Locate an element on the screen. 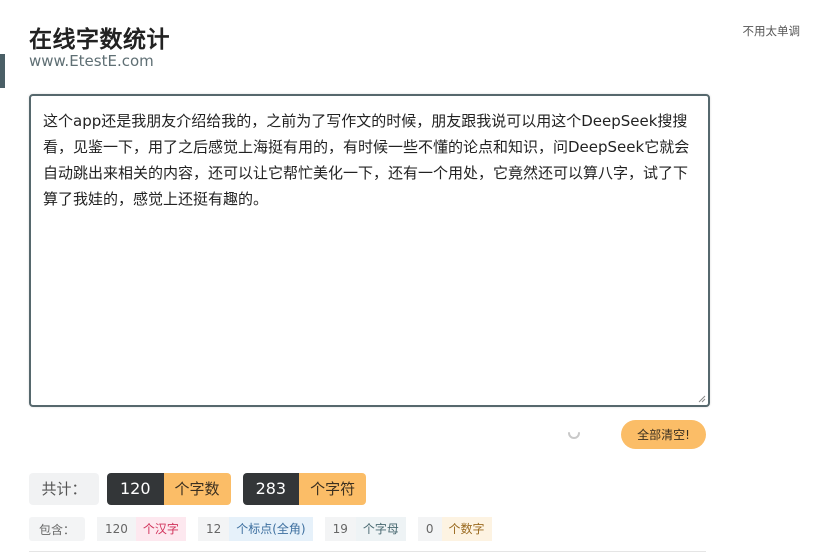 The height and width of the screenshot is (555, 818). details-breakdown: 包含： 120 个汉字 12 个标点(全角) 19 个字母 0 个数字 is located at coordinates (266, 529).